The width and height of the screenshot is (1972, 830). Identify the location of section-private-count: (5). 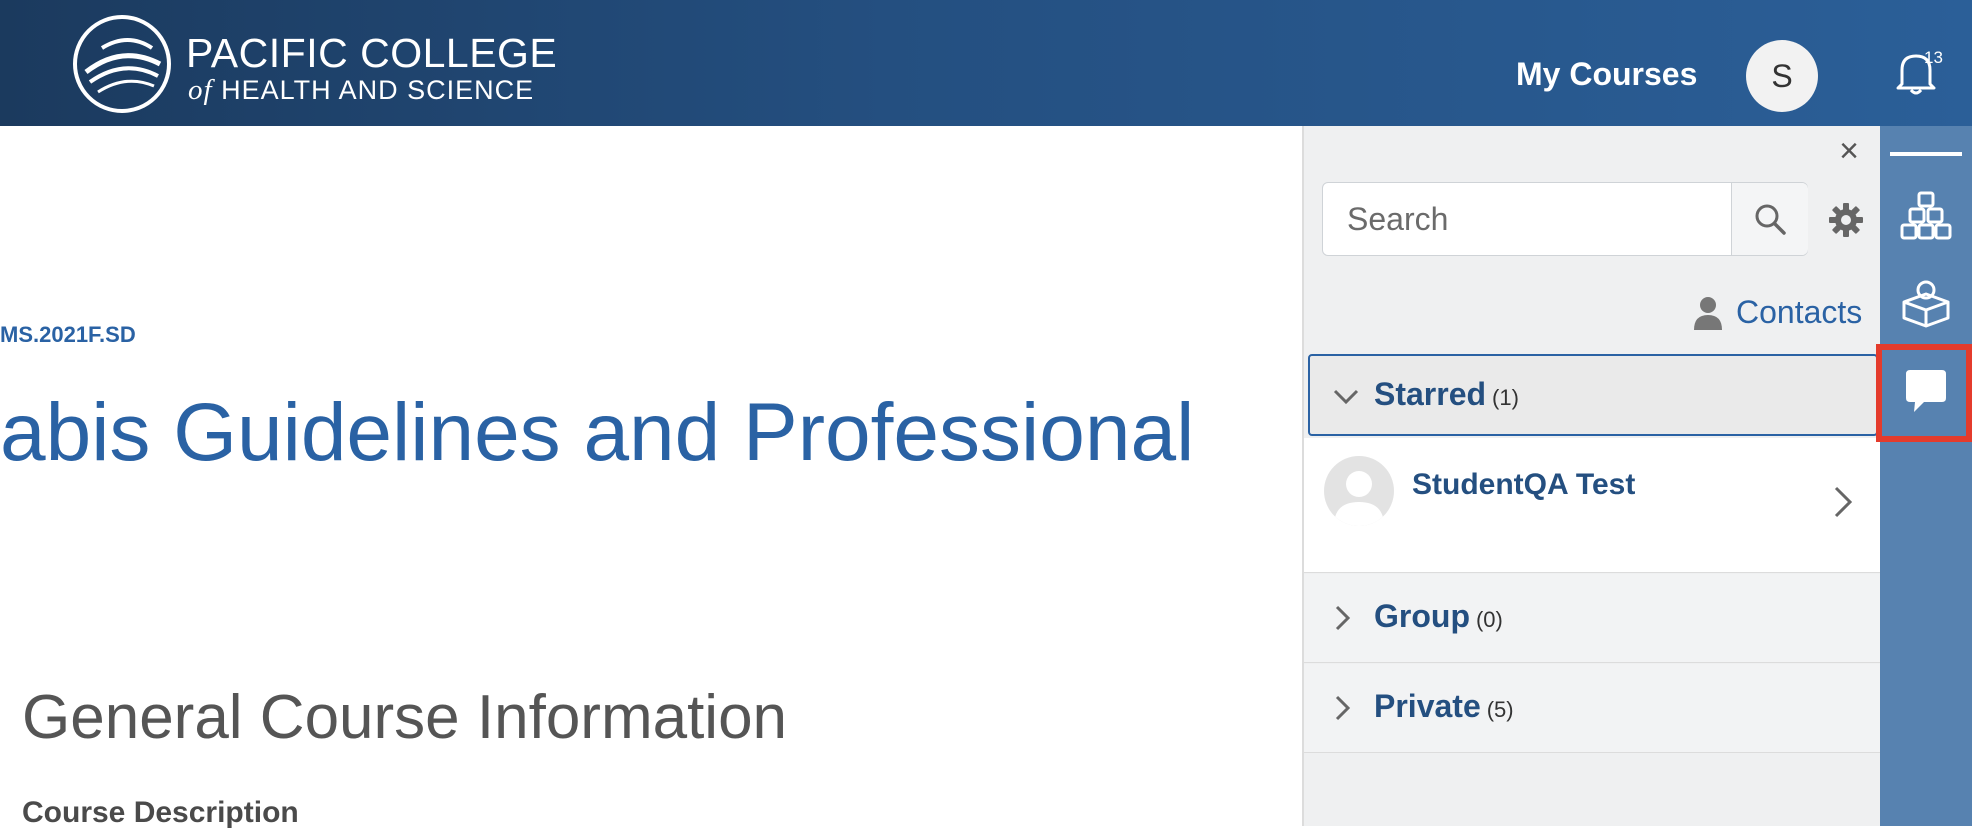
(1500, 709).